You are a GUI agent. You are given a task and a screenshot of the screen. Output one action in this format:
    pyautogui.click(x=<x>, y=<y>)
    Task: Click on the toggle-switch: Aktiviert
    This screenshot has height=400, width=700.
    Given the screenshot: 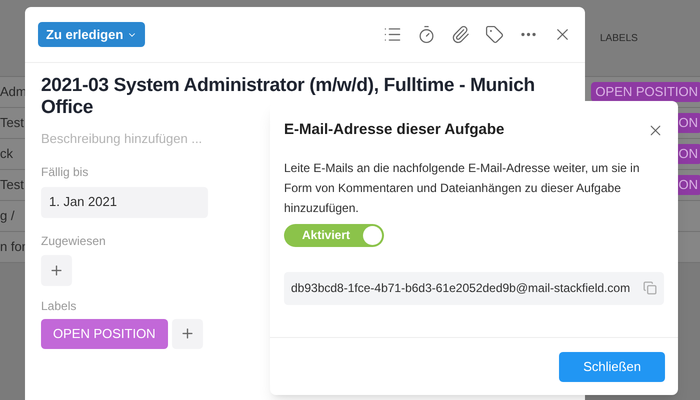 What is the action you would take?
    pyautogui.click(x=334, y=235)
    